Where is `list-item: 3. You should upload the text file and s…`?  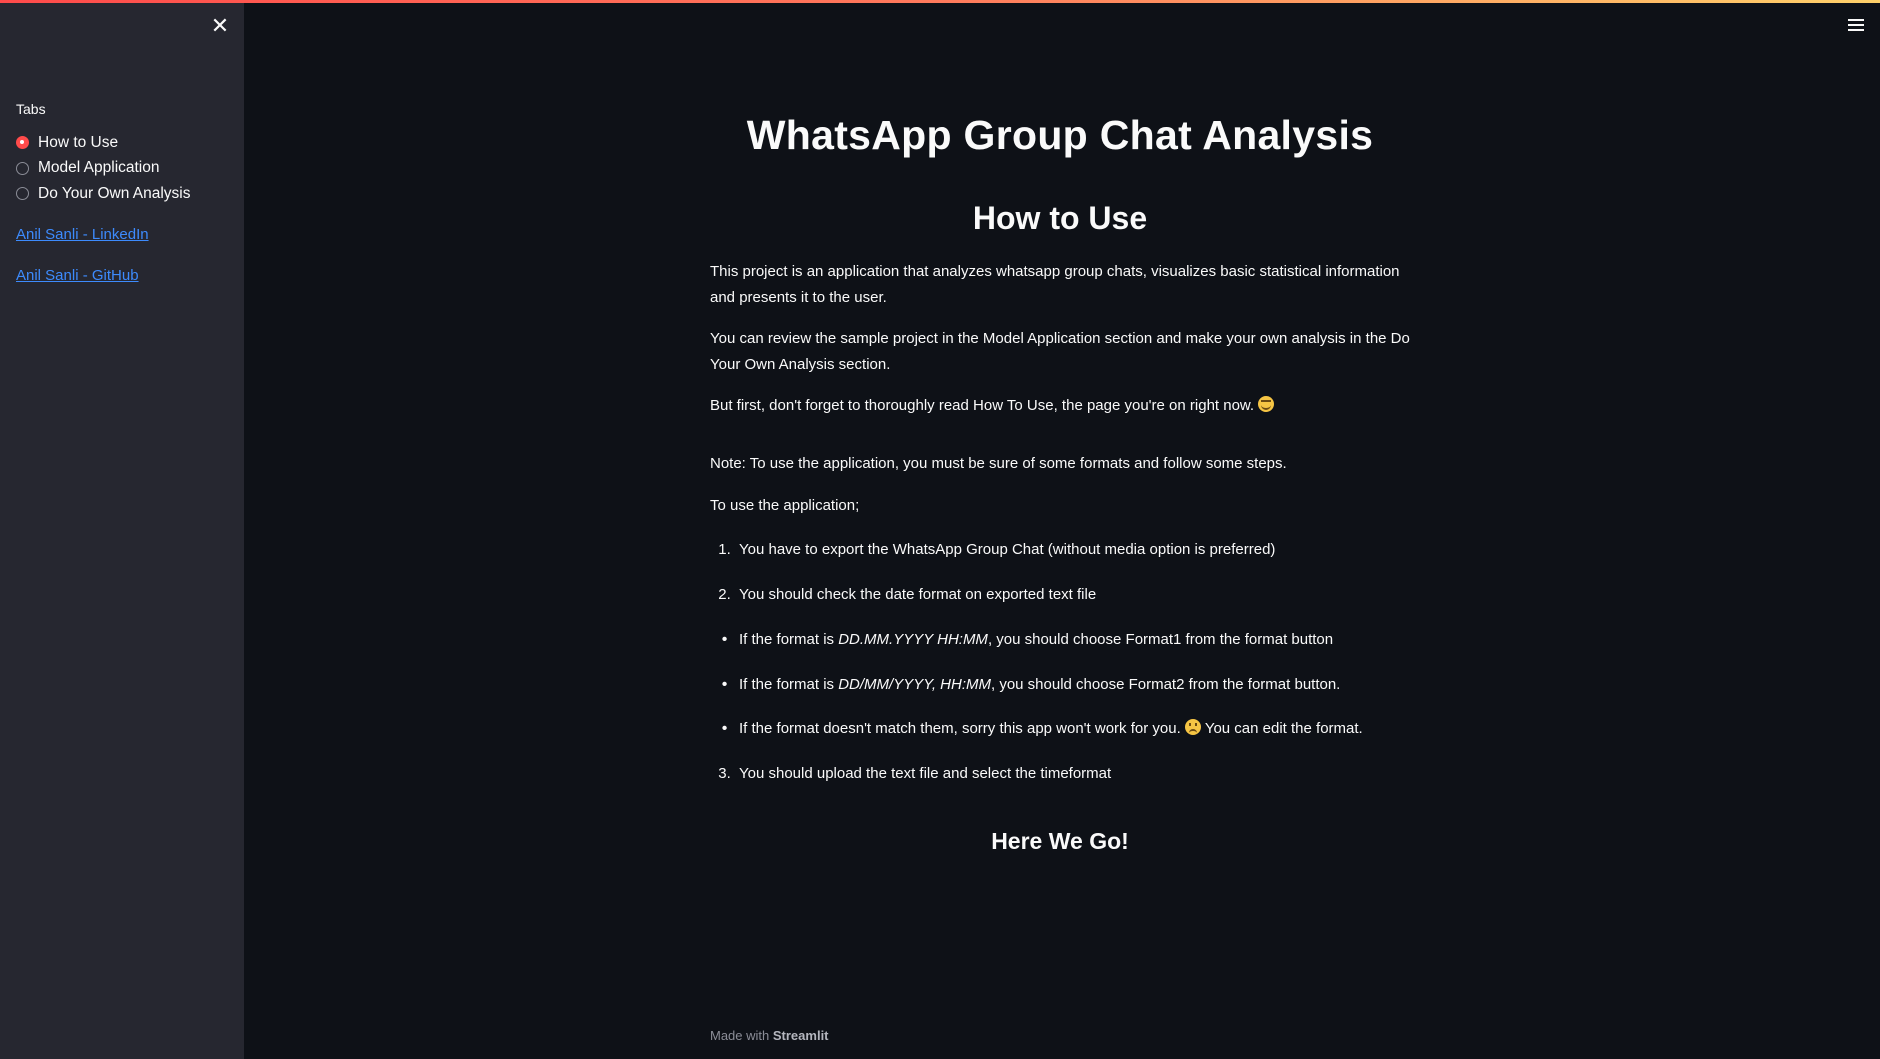 list-item: 3. You should upload the text file and s… is located at coordinates (1060, 774).